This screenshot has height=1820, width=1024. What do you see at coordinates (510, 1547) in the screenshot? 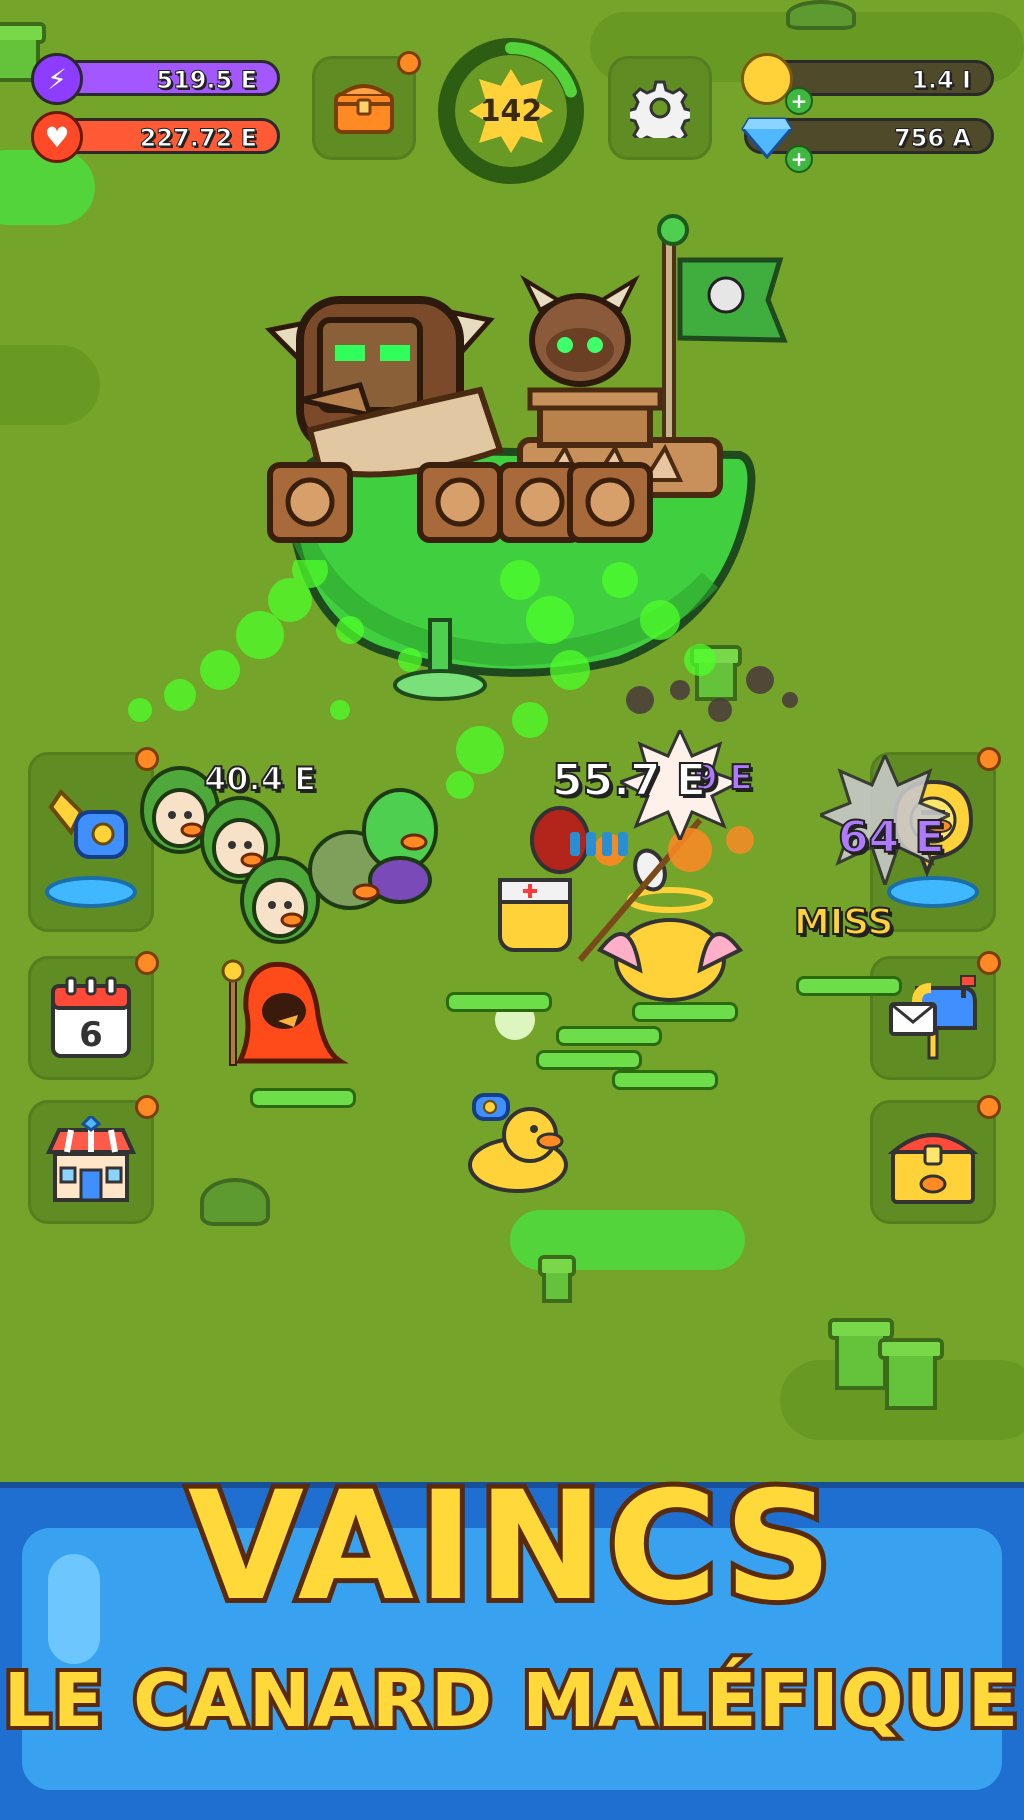
I see `banner-title: VAINCS` at bounding box center [510, 1547].